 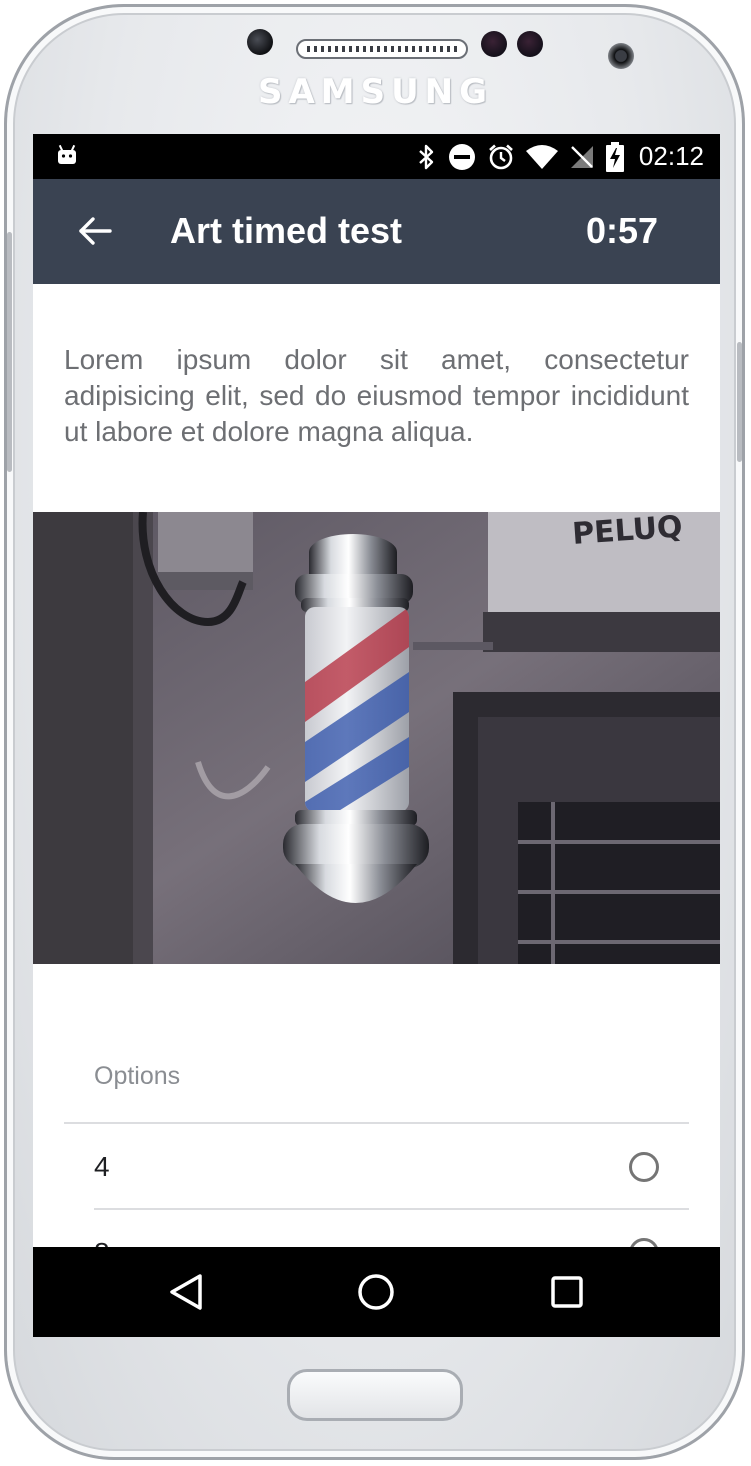 What do you see at coordinates (375, 1395) in the screenshot?
I see `hardware-home-button` at bounding box center [375, 1395].